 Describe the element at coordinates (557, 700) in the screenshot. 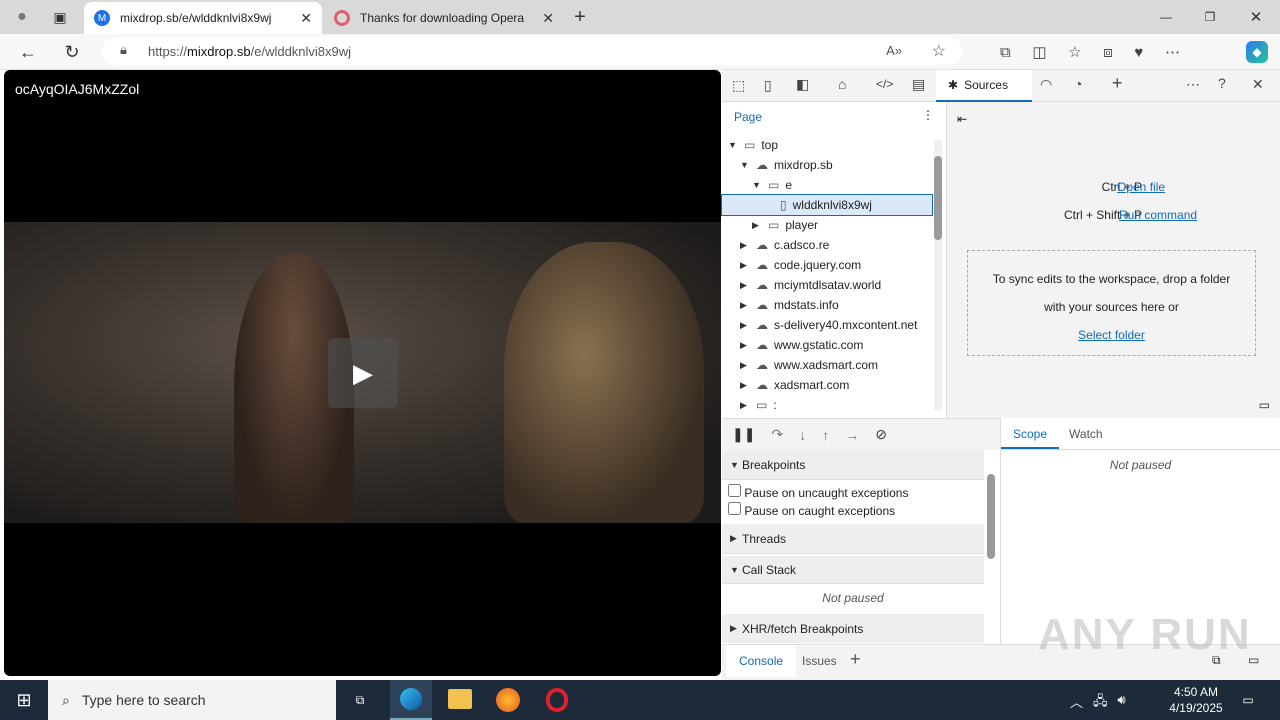

I see `opera-icon` at that location.